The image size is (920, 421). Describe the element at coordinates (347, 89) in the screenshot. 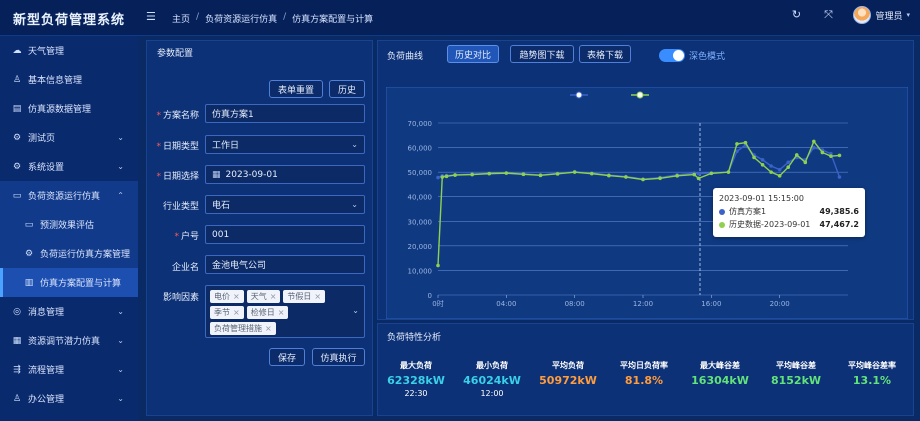

I see `history-button: 历史` at that location.